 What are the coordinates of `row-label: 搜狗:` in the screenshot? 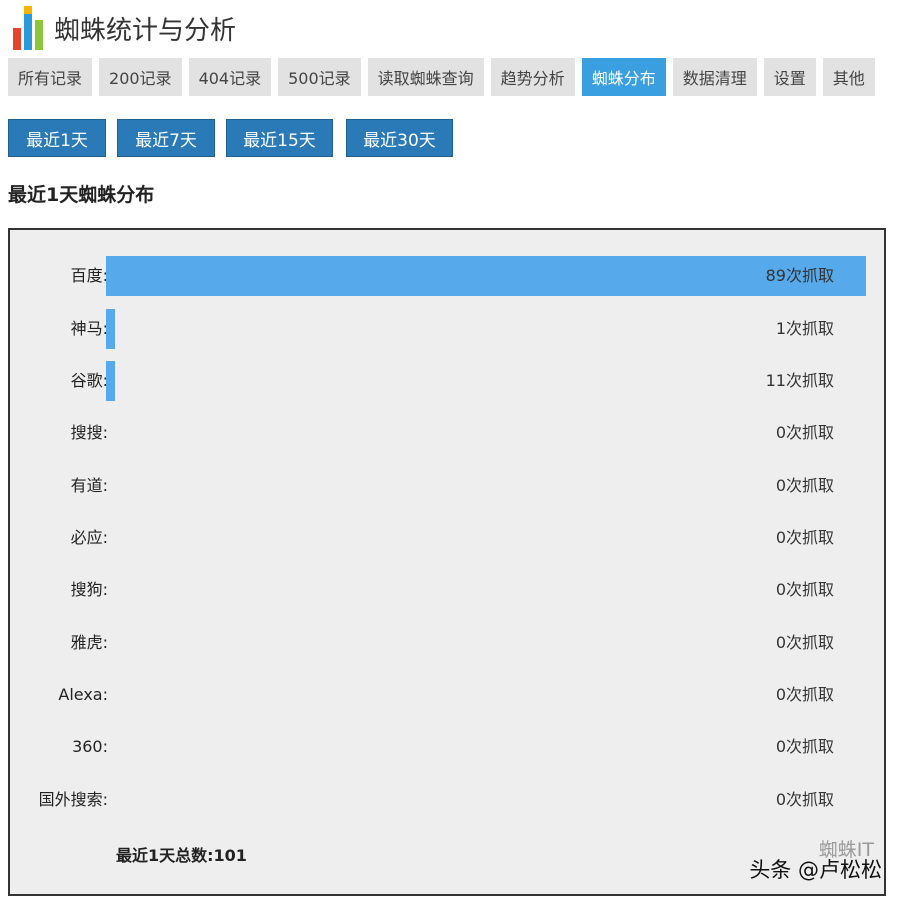 It's located at (89, 589).